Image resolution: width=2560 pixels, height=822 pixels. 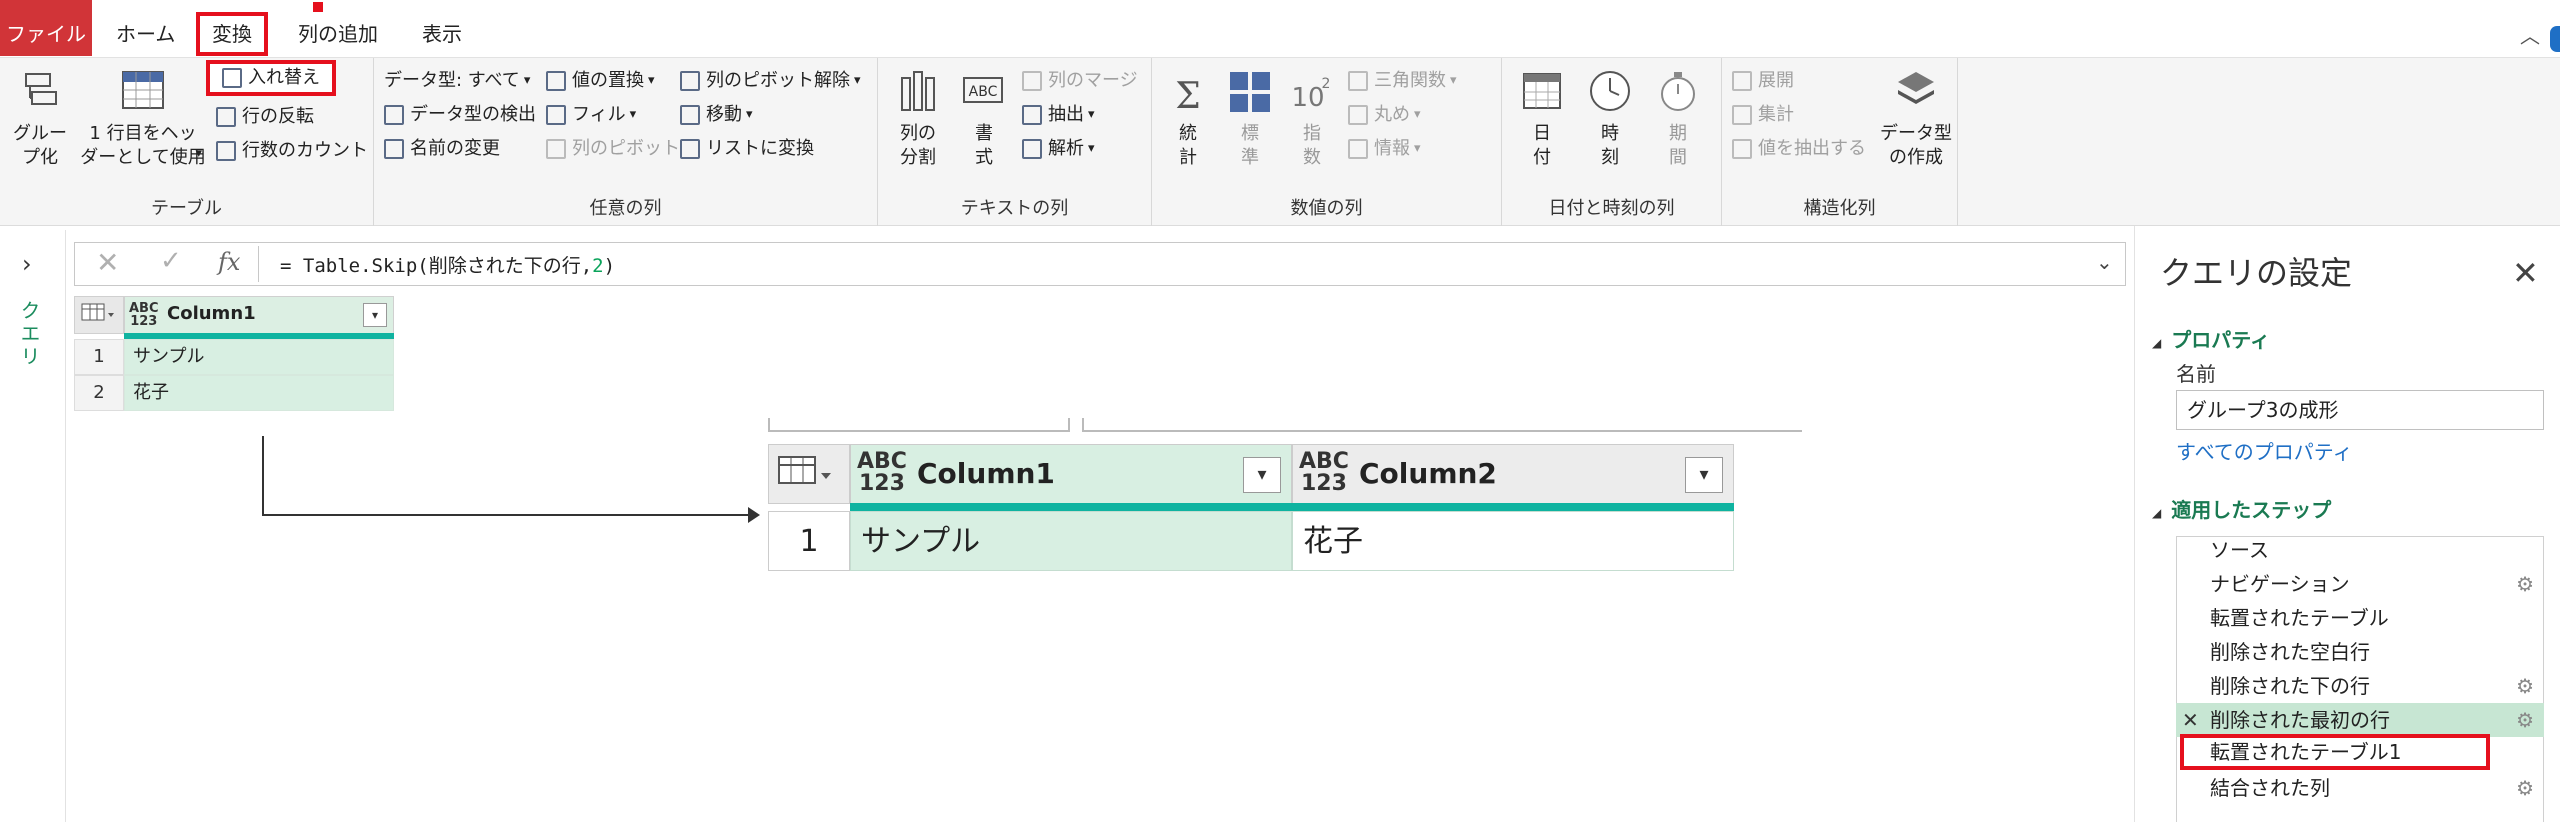 I want to click on aggregate-button: 集計, so click(x=1763, y=115).